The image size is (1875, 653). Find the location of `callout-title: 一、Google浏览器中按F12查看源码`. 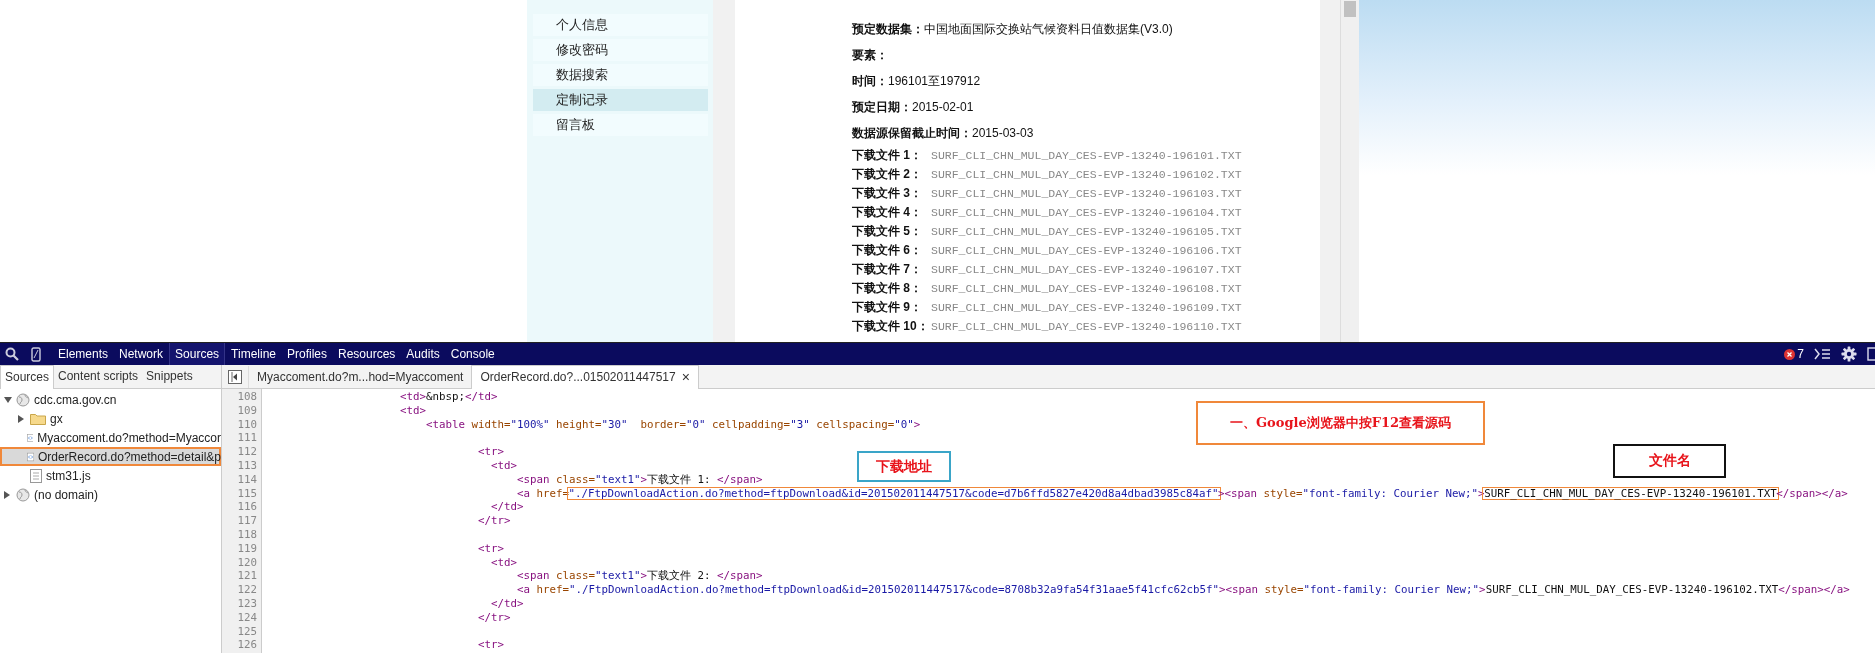

callout-title: 一、Google浏览器中按F12查看源码 is located at coordinates (1340, 423).